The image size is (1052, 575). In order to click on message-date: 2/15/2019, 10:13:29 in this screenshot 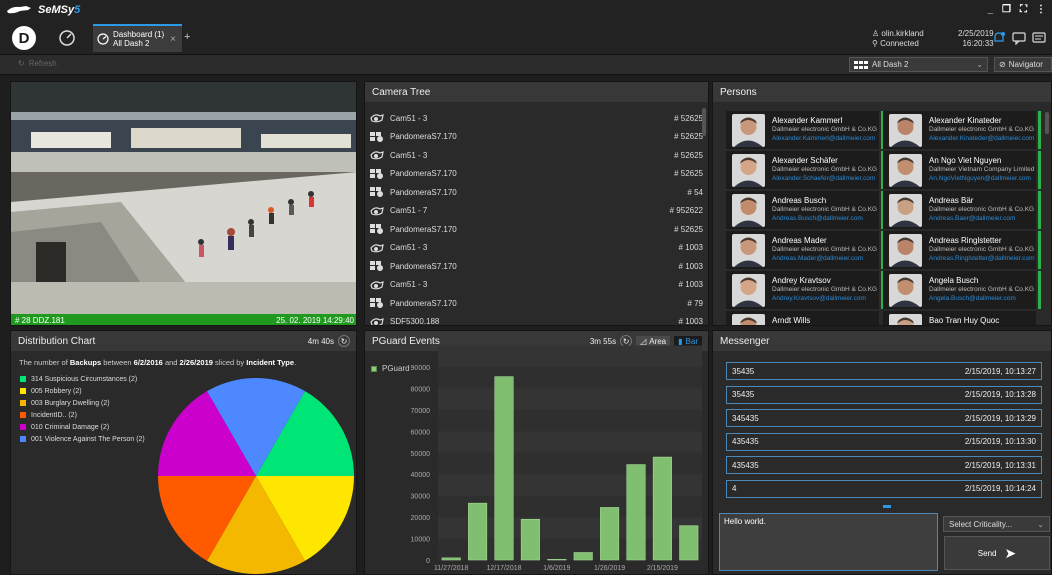, I will do `click(1000, 418)`.